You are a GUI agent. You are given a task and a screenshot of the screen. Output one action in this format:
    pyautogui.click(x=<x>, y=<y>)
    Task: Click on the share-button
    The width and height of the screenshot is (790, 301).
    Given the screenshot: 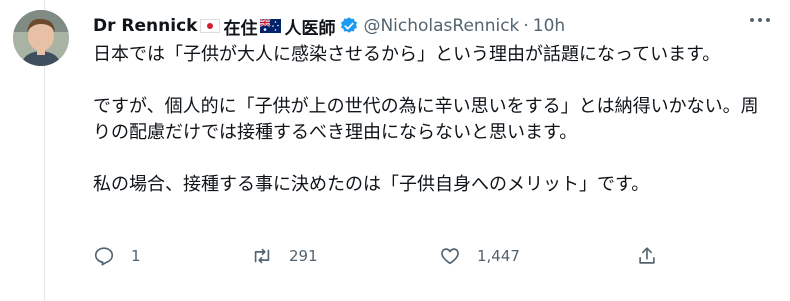 What is the action you would take?
    pyautogui.click(x=647, y=256)
    